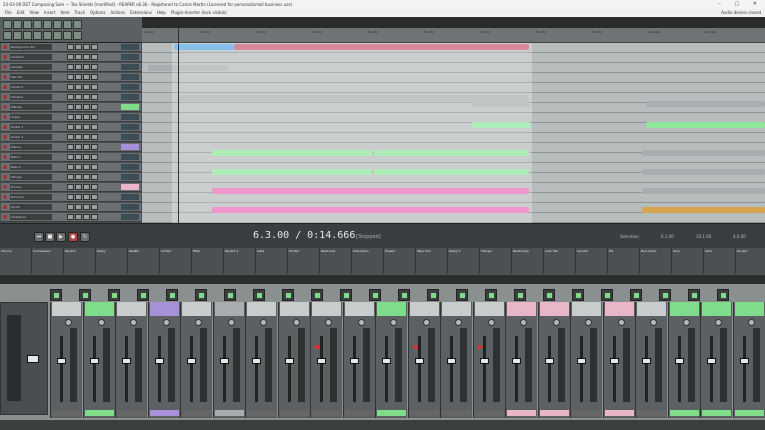  I want to click on fx-slot: Auto Pan, so click(560, 261).